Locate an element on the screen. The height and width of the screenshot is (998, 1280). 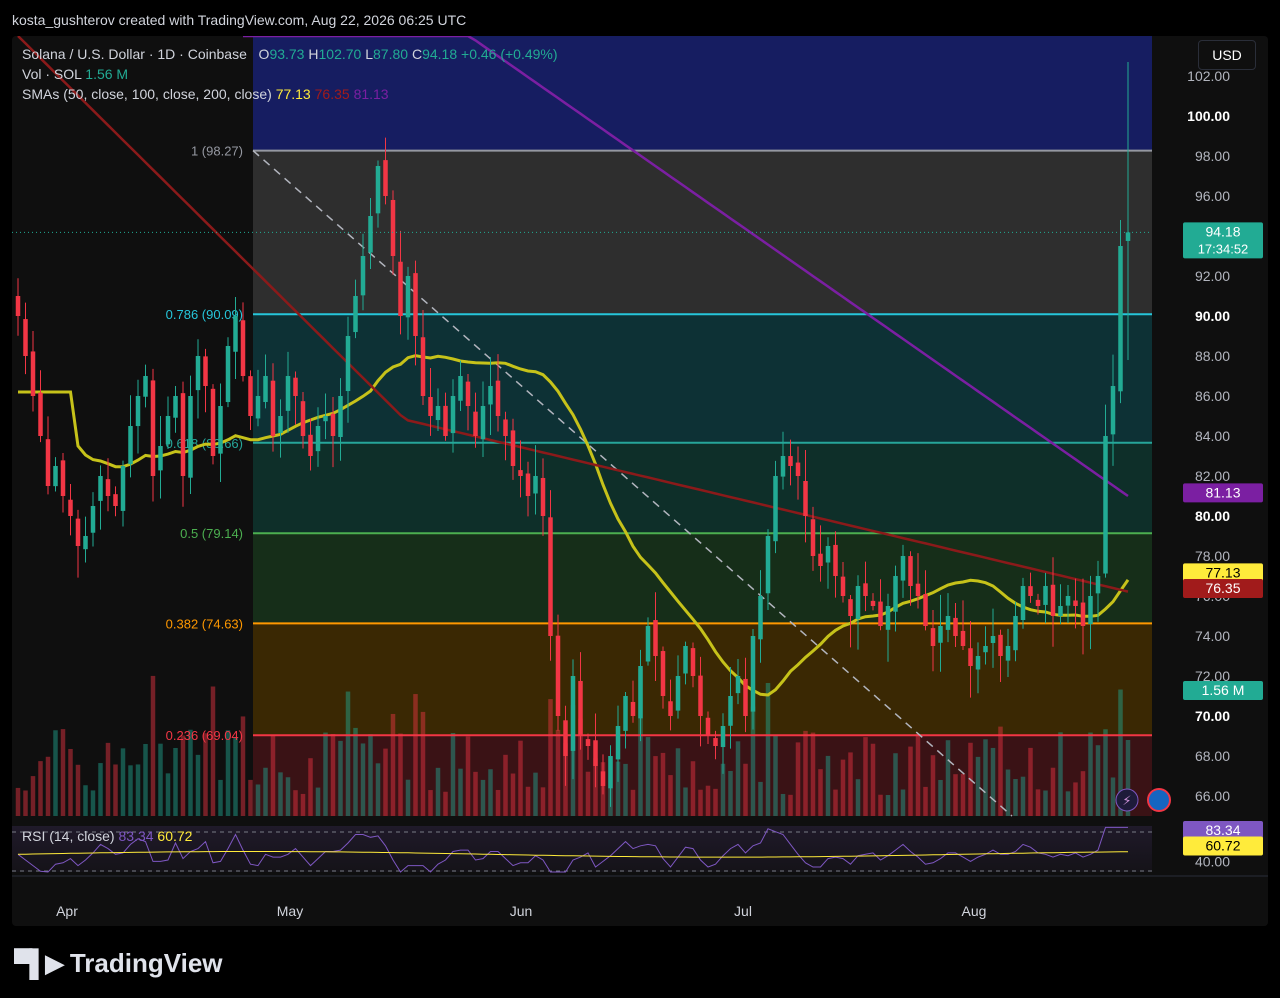
y-tick-label: 70.00 is located at coordinates (1212, 716).